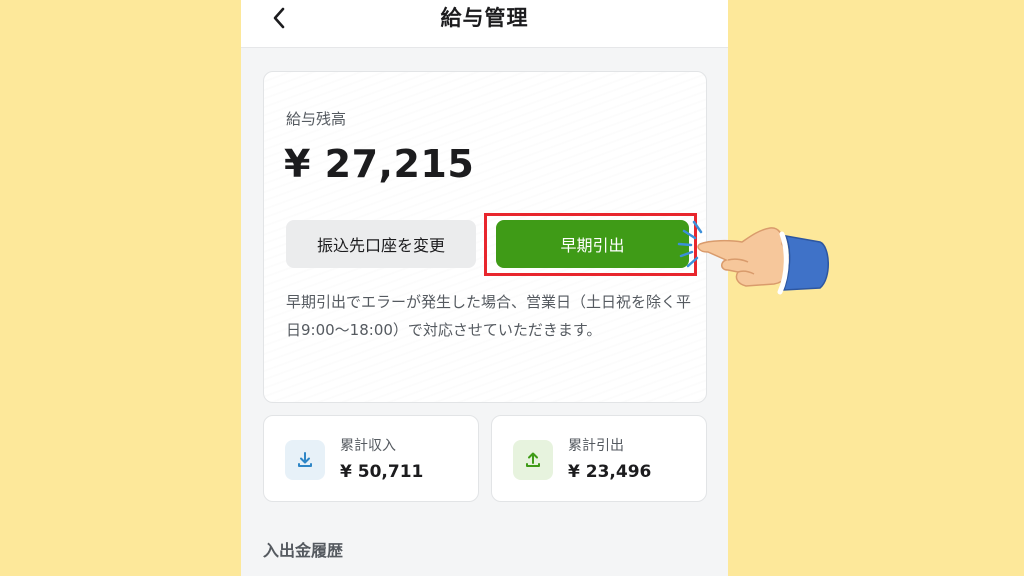  I want to click on header: 給与管理, so click(484, 24).